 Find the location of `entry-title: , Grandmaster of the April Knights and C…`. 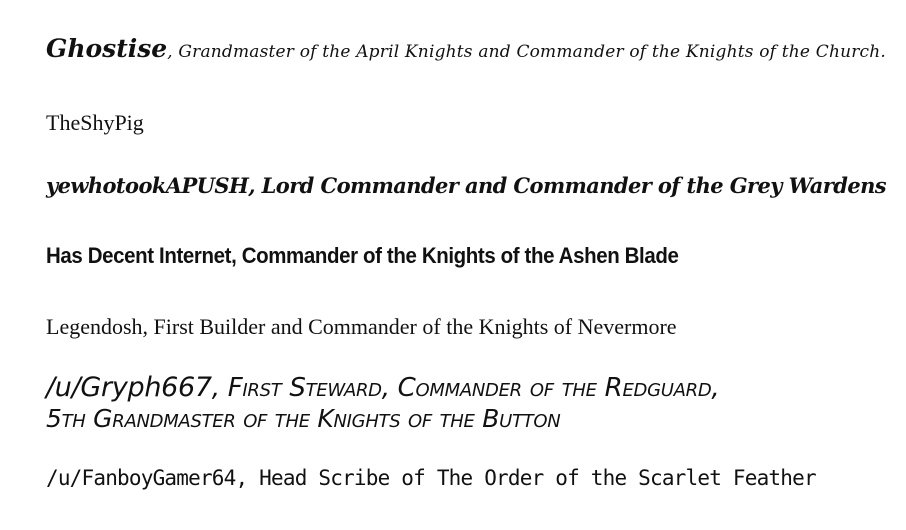

entry-title: , Grandmaster of the April Knights and C… is located at coordinates (527, 52).